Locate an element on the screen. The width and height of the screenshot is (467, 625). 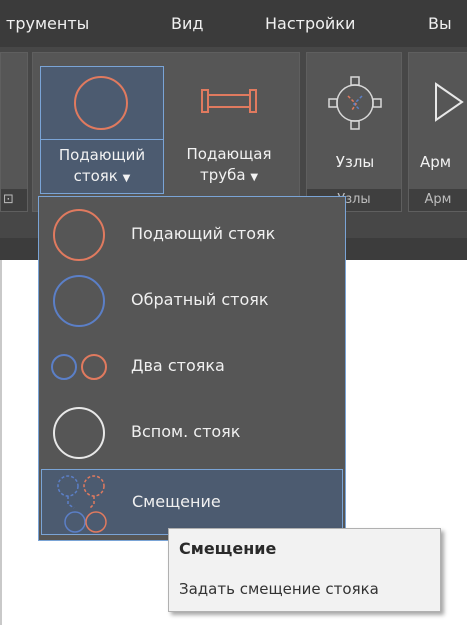
dropdown-item-two-risers: Два стояка is located at coordinates (192, 366).